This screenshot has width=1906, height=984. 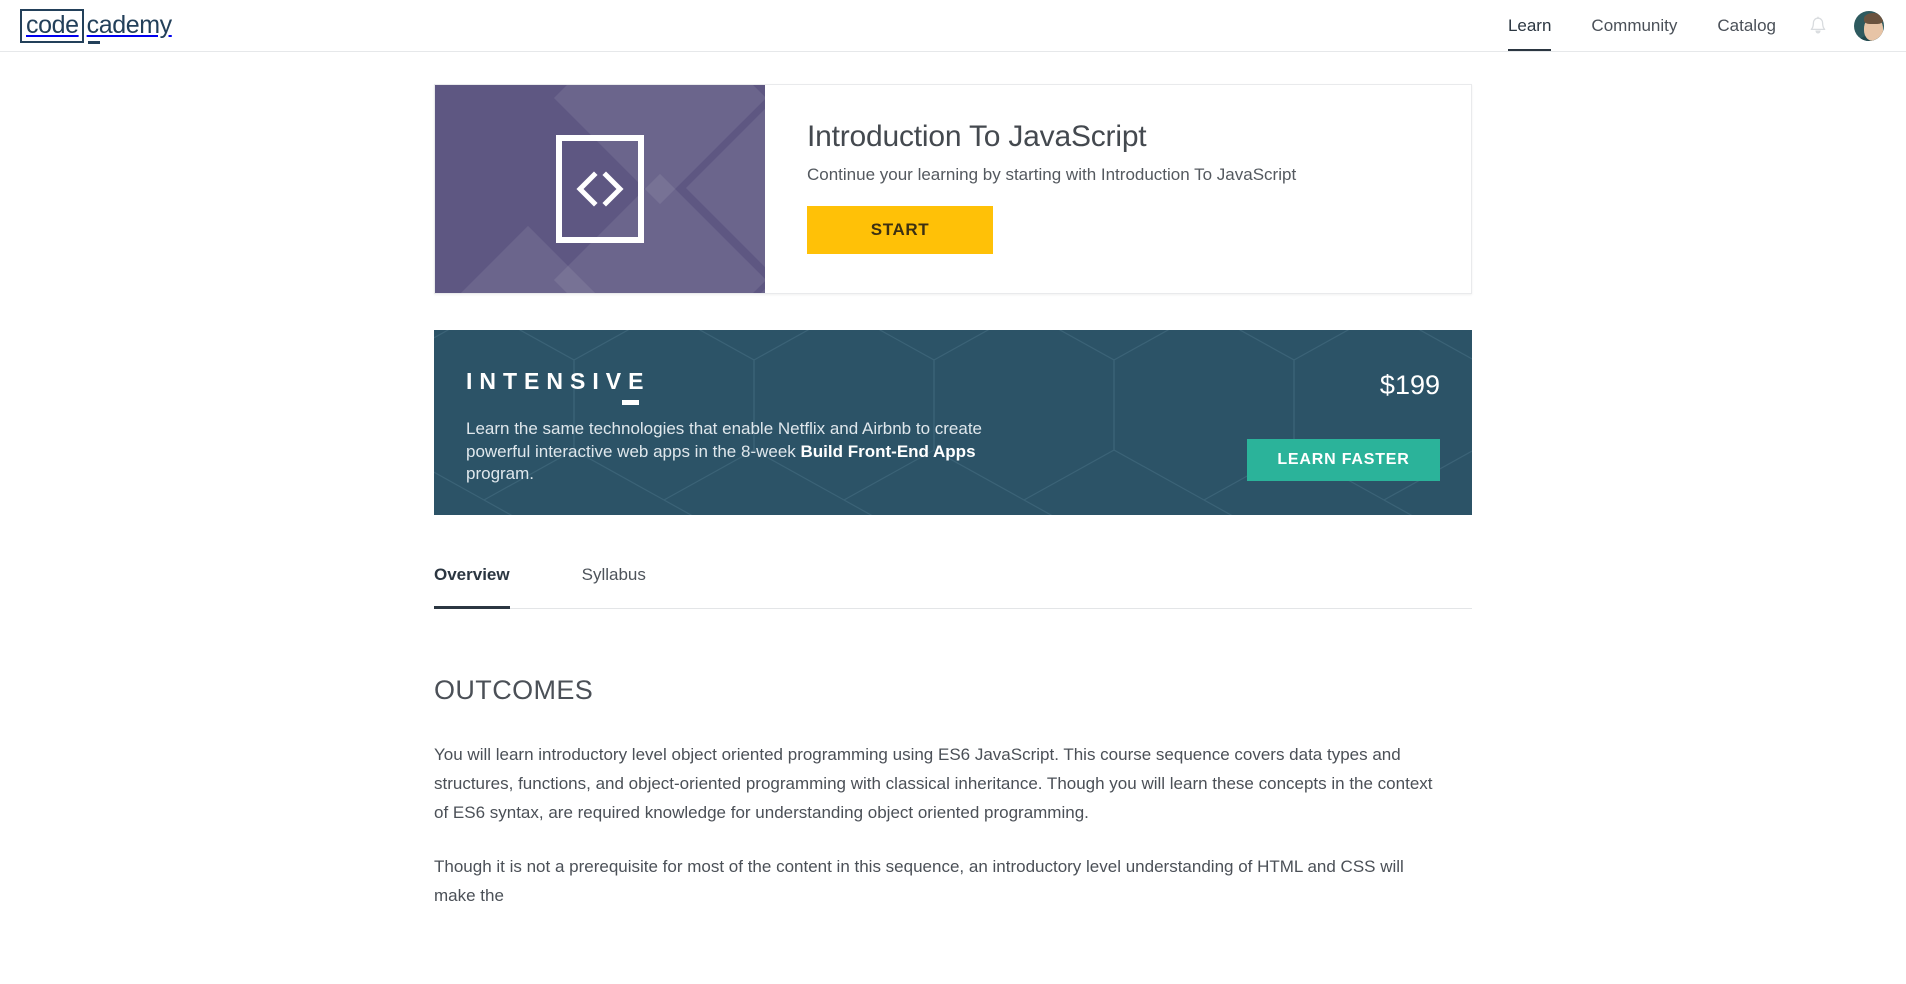 What do you see at coordinates (953, 26) in the screenshot?
I see `top-navbar: code cademy Learn Community Catalog` at bounding box center [953, 26].